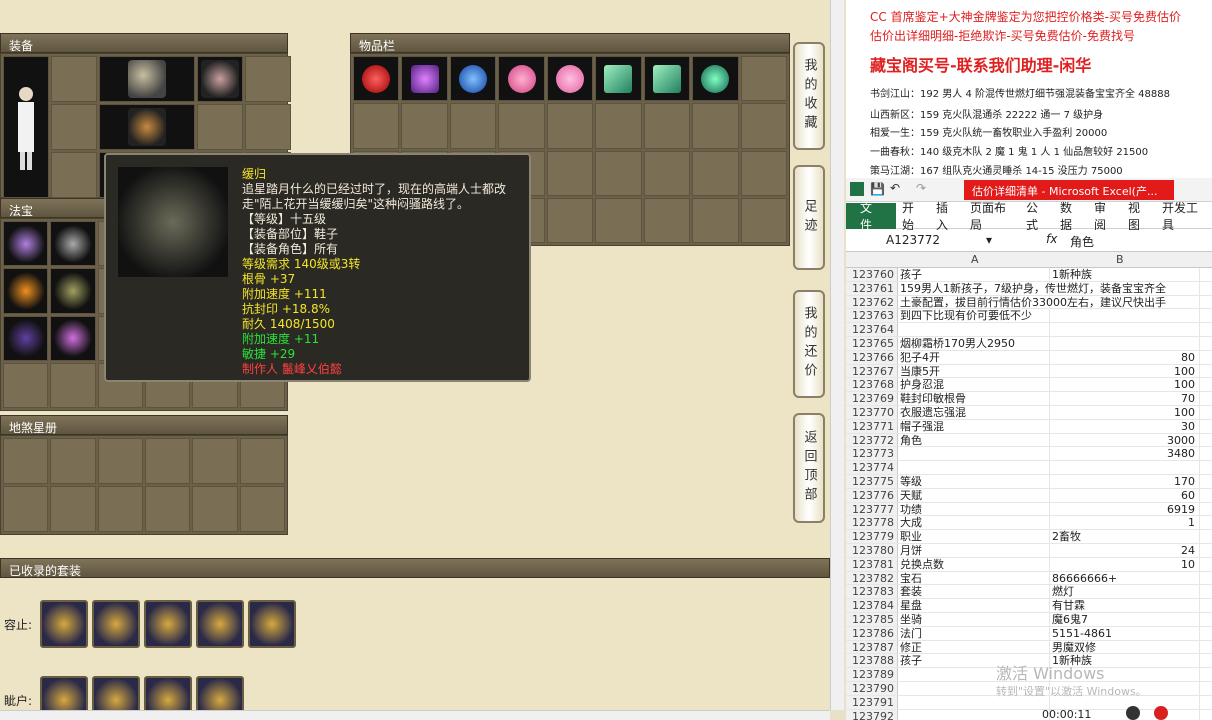 Image resolution: width=1212 pixels, height=720 pixels. Describe the element at coordinates (1184, 216) in the screenshot. I see `tab-developer: 开发工具` at that location.